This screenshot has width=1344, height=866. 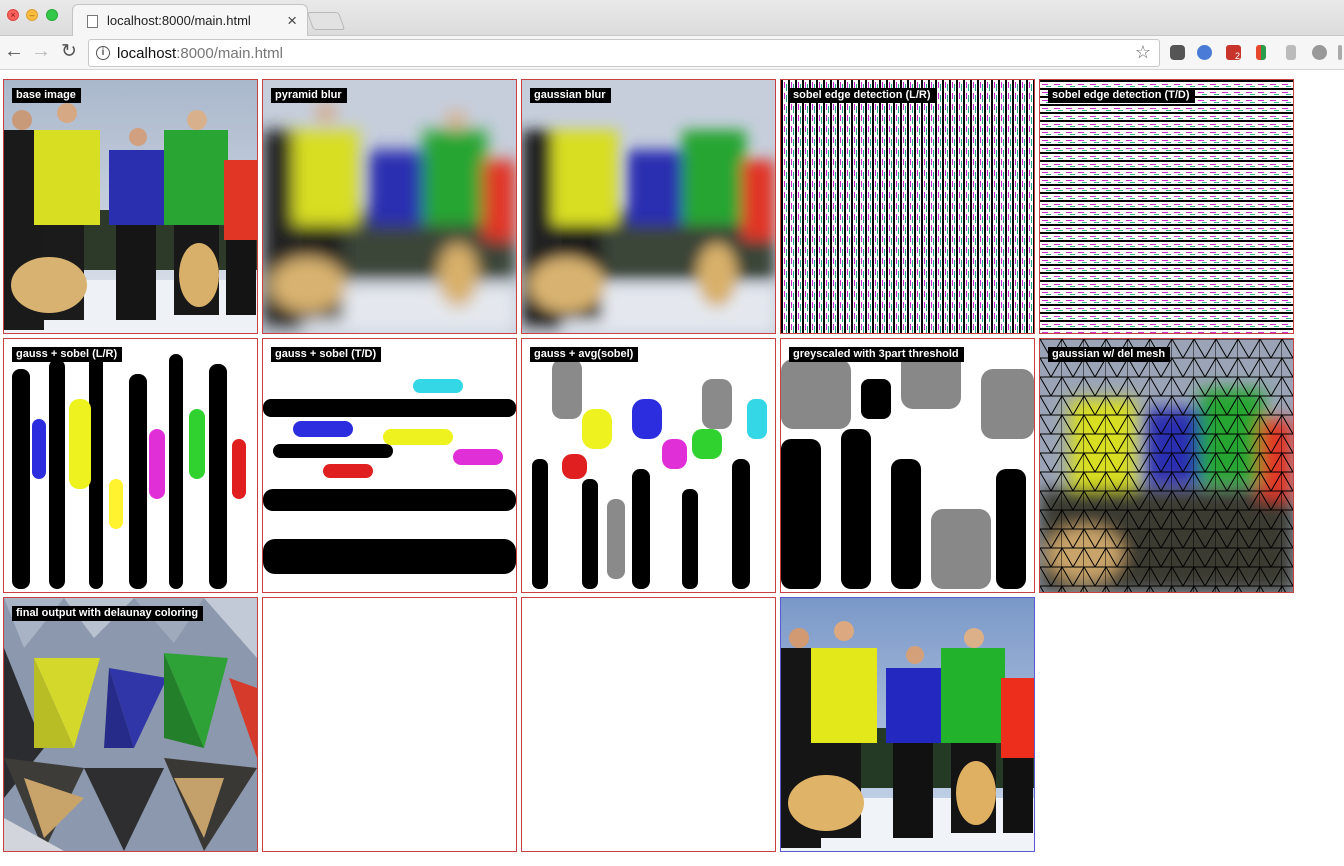 I want to click on menu-icon, so click(x=1340, y=52).